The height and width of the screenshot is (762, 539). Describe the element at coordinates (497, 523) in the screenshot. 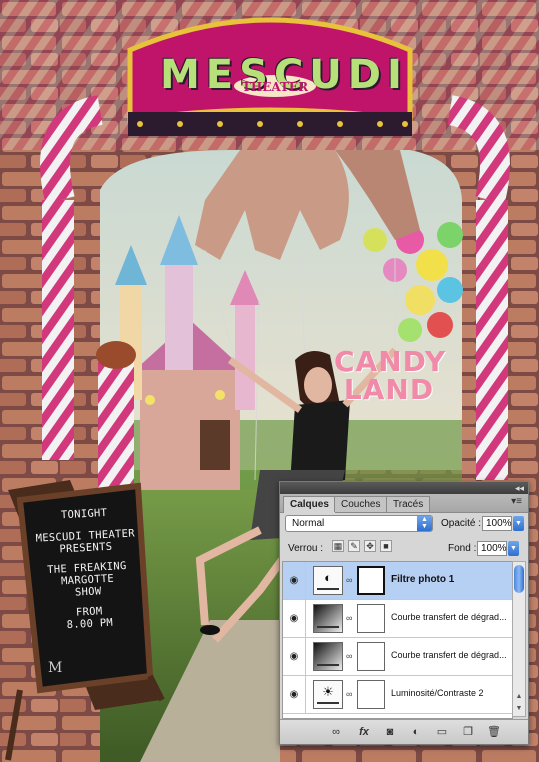

I see `opacity-input: 100%` at that location.